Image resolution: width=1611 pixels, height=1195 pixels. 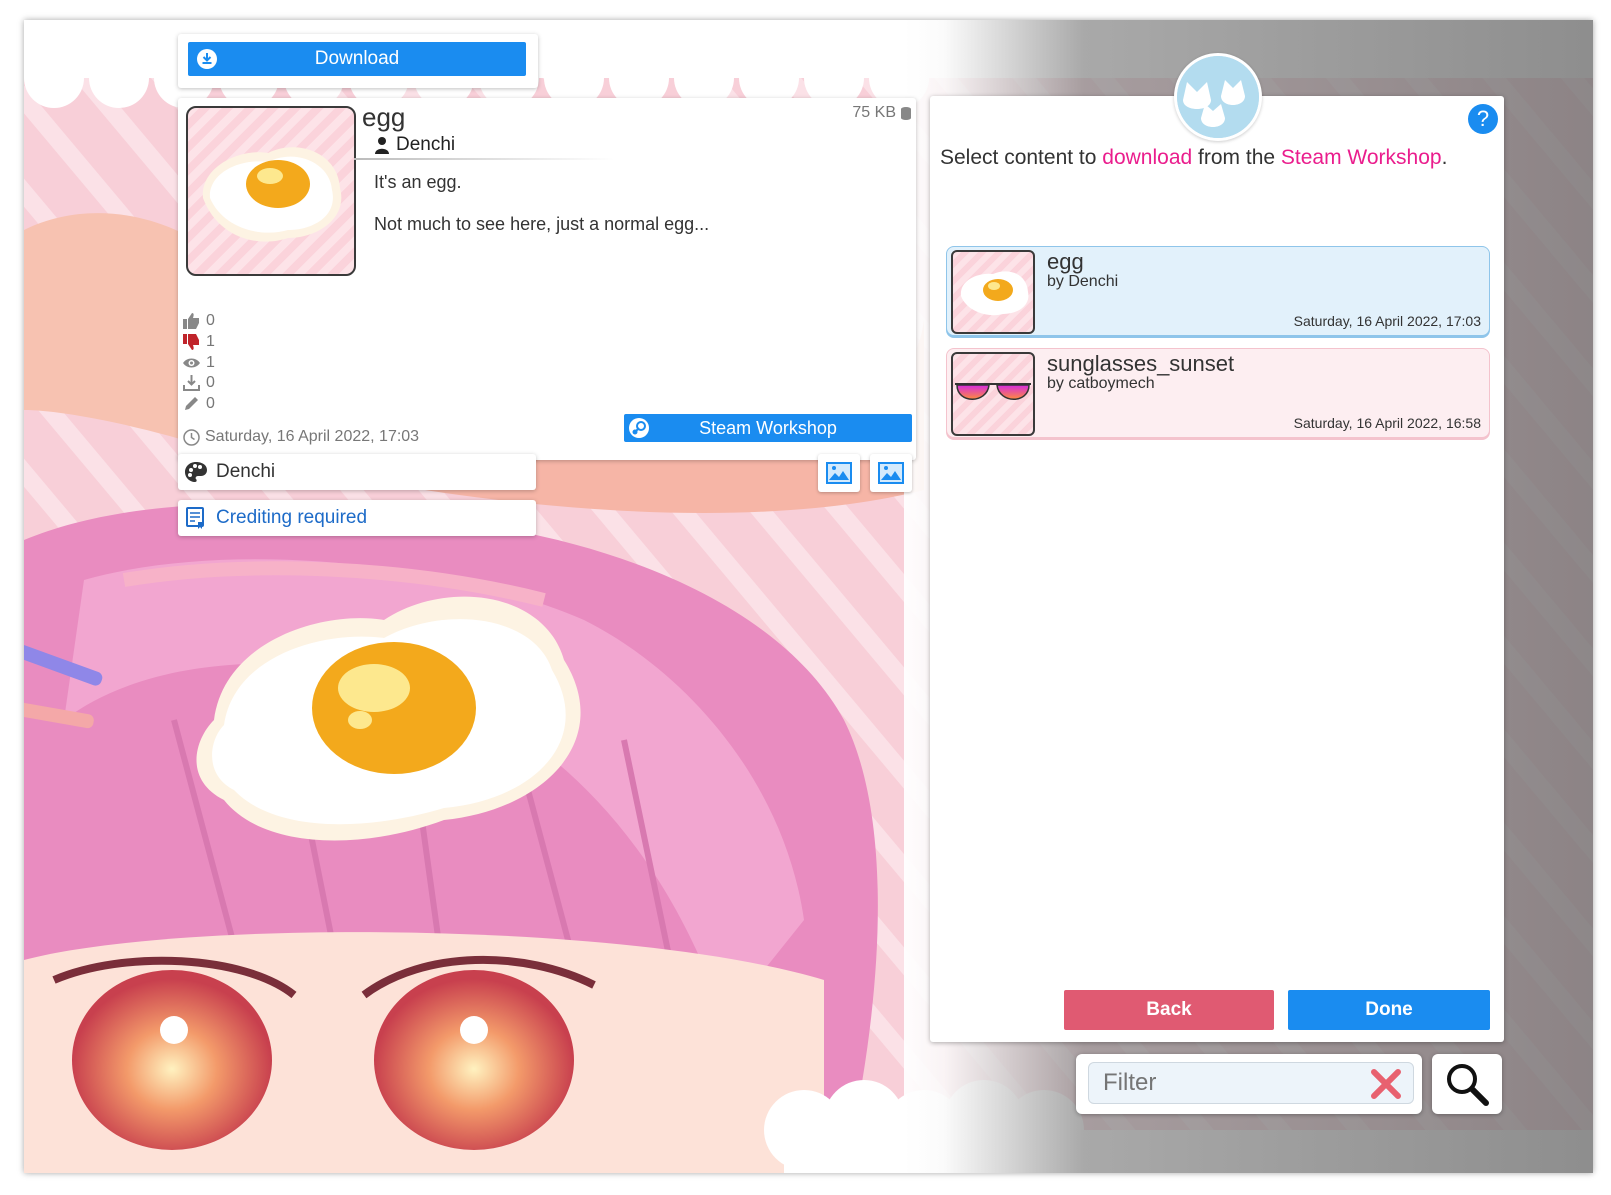 What do you see at coordinates (1483, 119) in the screenshot?
I see `help-icon: ?` at bounding box center [1483, 119].